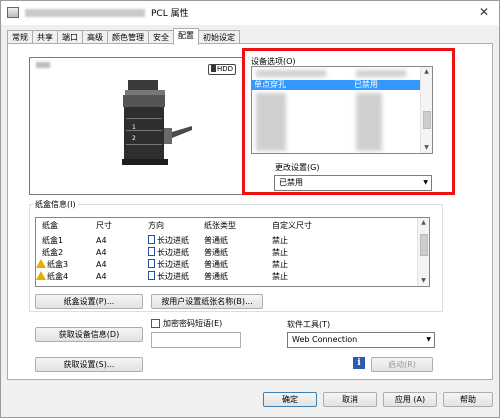 The image size is (500, 418). I want to click on launch-button: 启动(R), so click(402, 364).